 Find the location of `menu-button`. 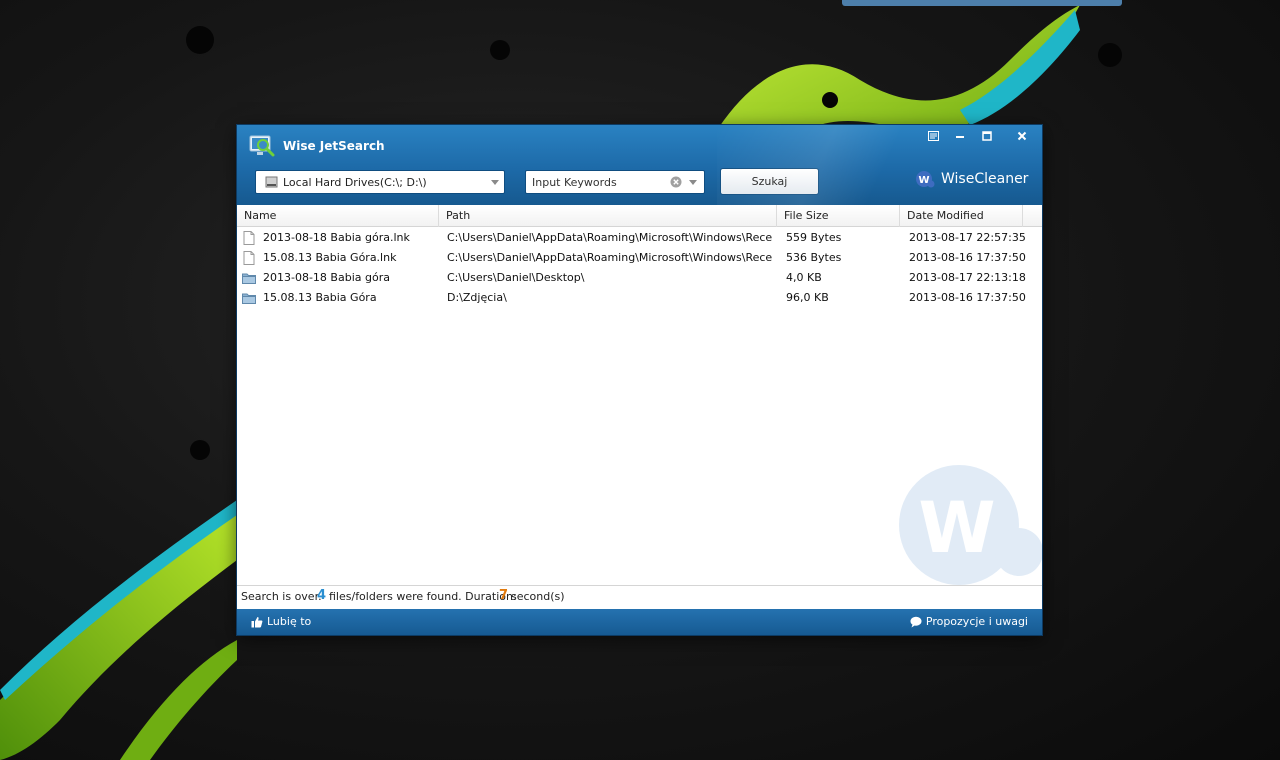

menu-button is located at coordinates (933, 136).